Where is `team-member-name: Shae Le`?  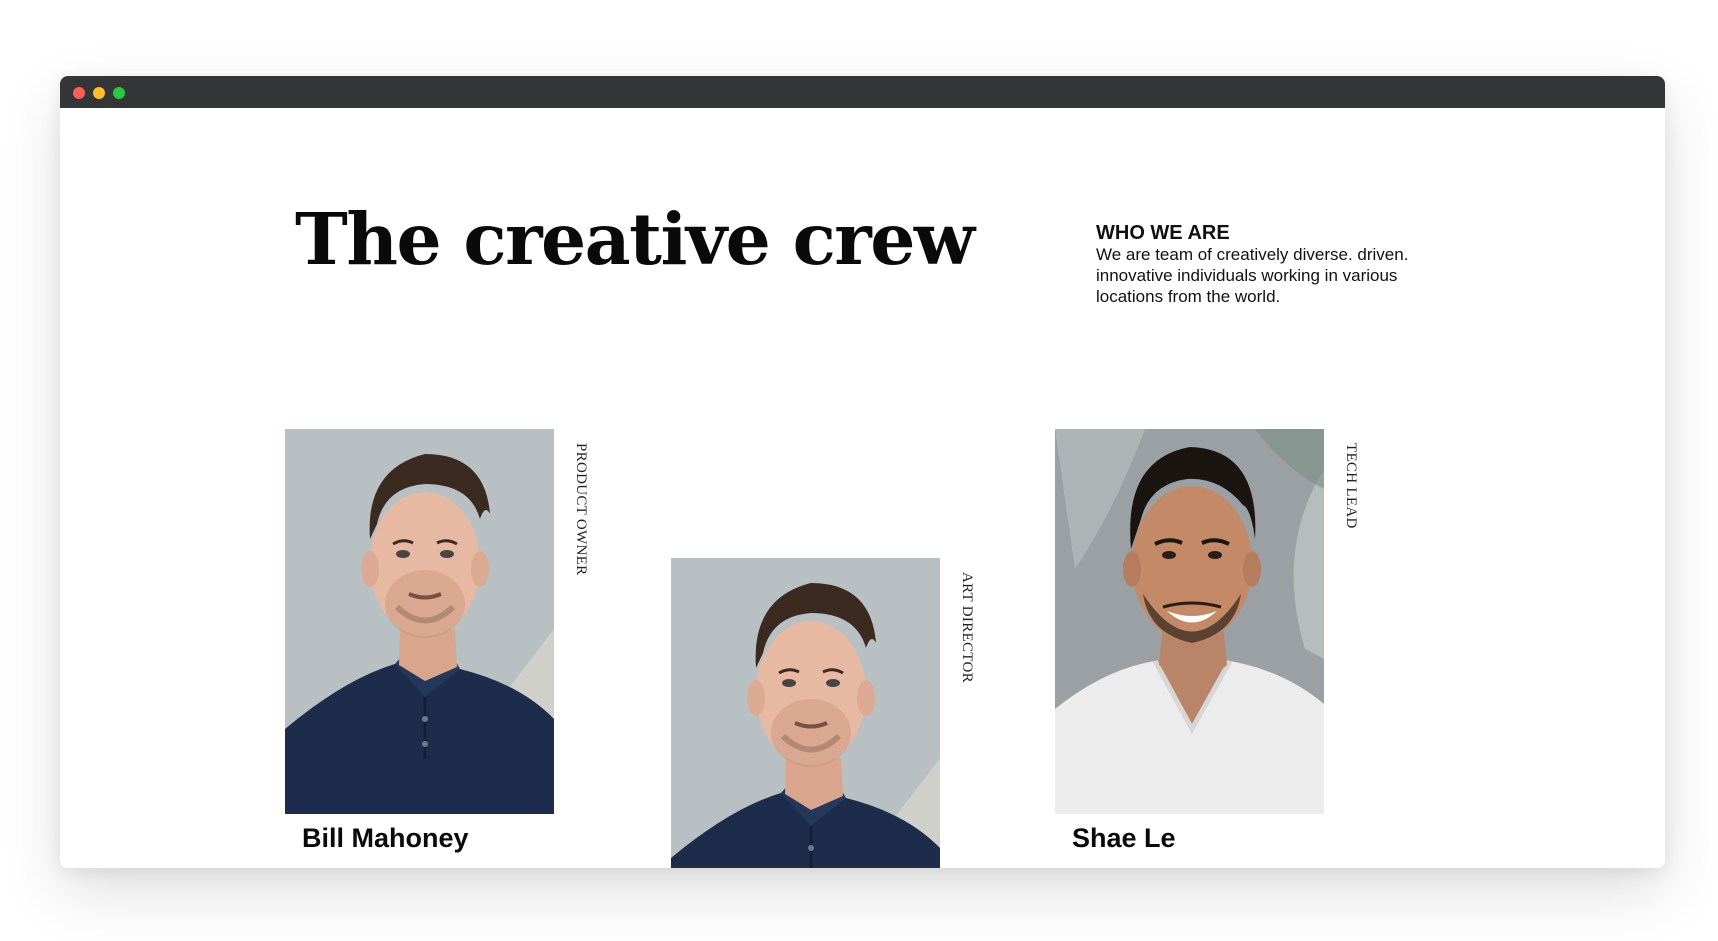 team-member-name: Shae Le is located at coordinates (1124, 838).